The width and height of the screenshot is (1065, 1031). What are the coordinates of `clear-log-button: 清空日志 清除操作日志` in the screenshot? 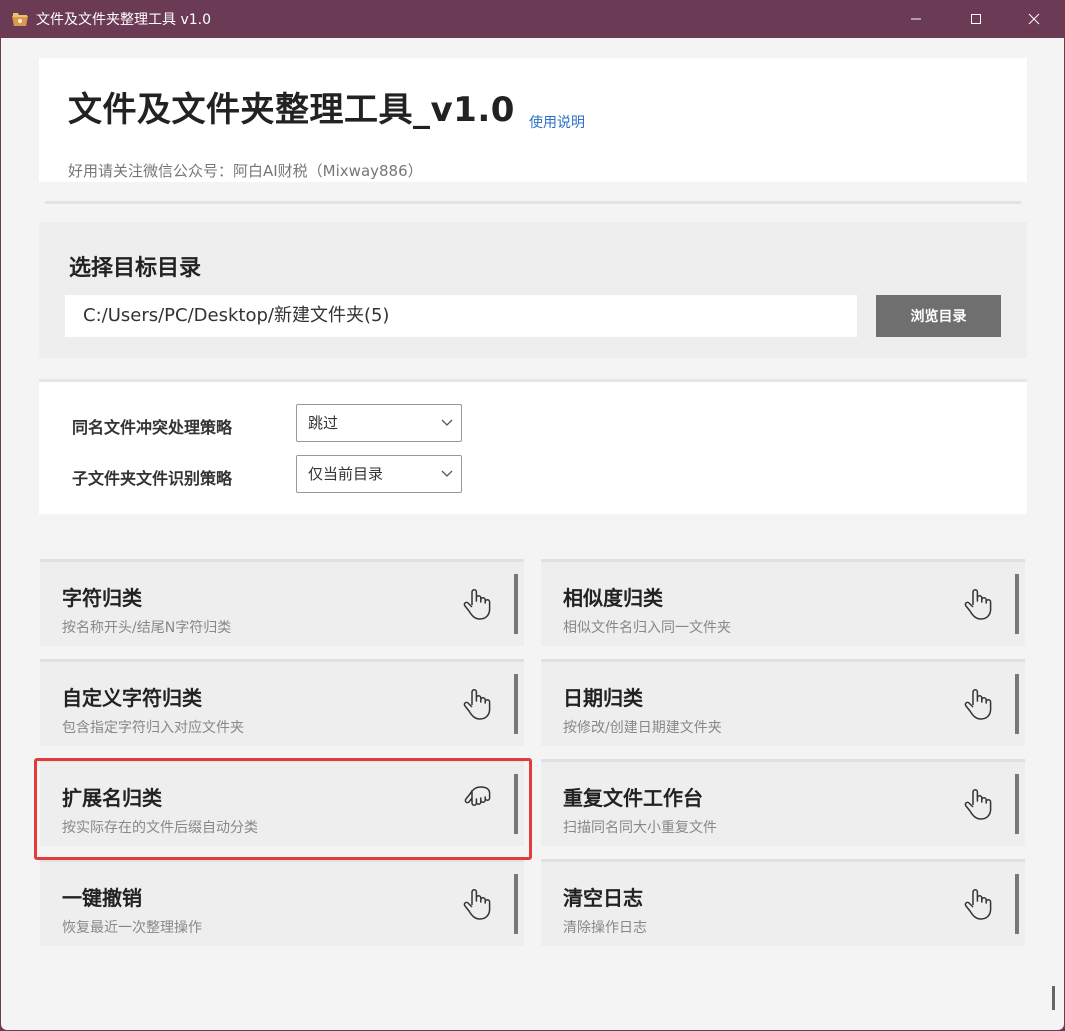 It's located at (783, 902).